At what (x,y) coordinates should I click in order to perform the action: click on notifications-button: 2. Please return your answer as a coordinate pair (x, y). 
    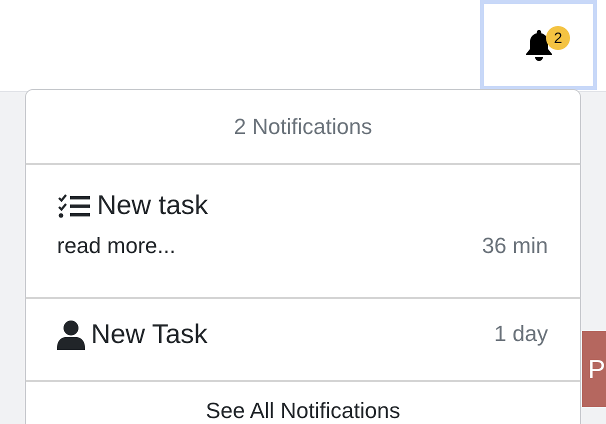
    Looking at the image, I should click on (538, 45).